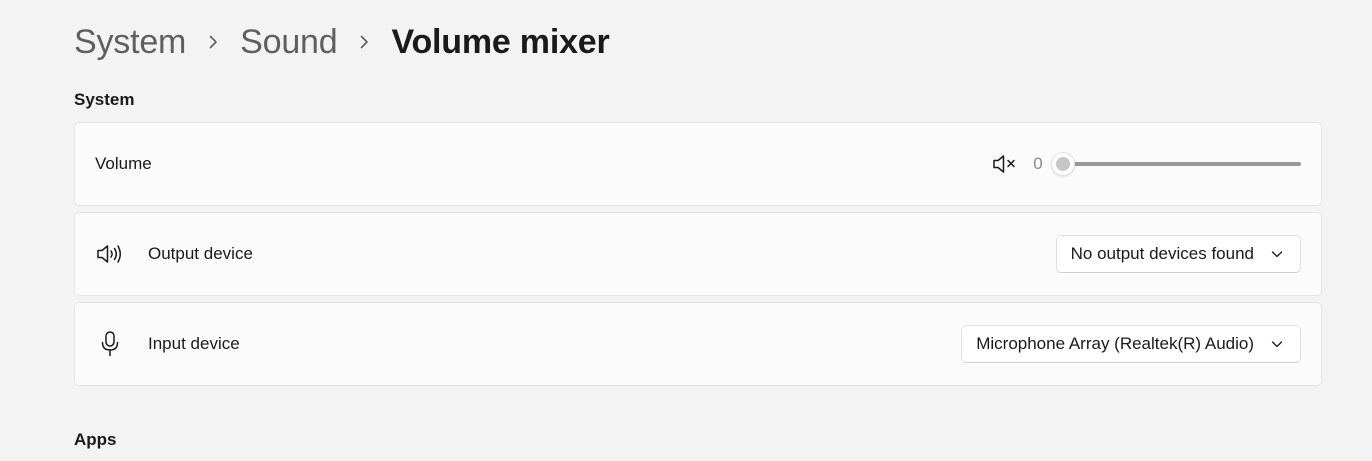  Describe the element at coordinates (104, 99) in the screenshot. I see `section-title-system: System` at that location.